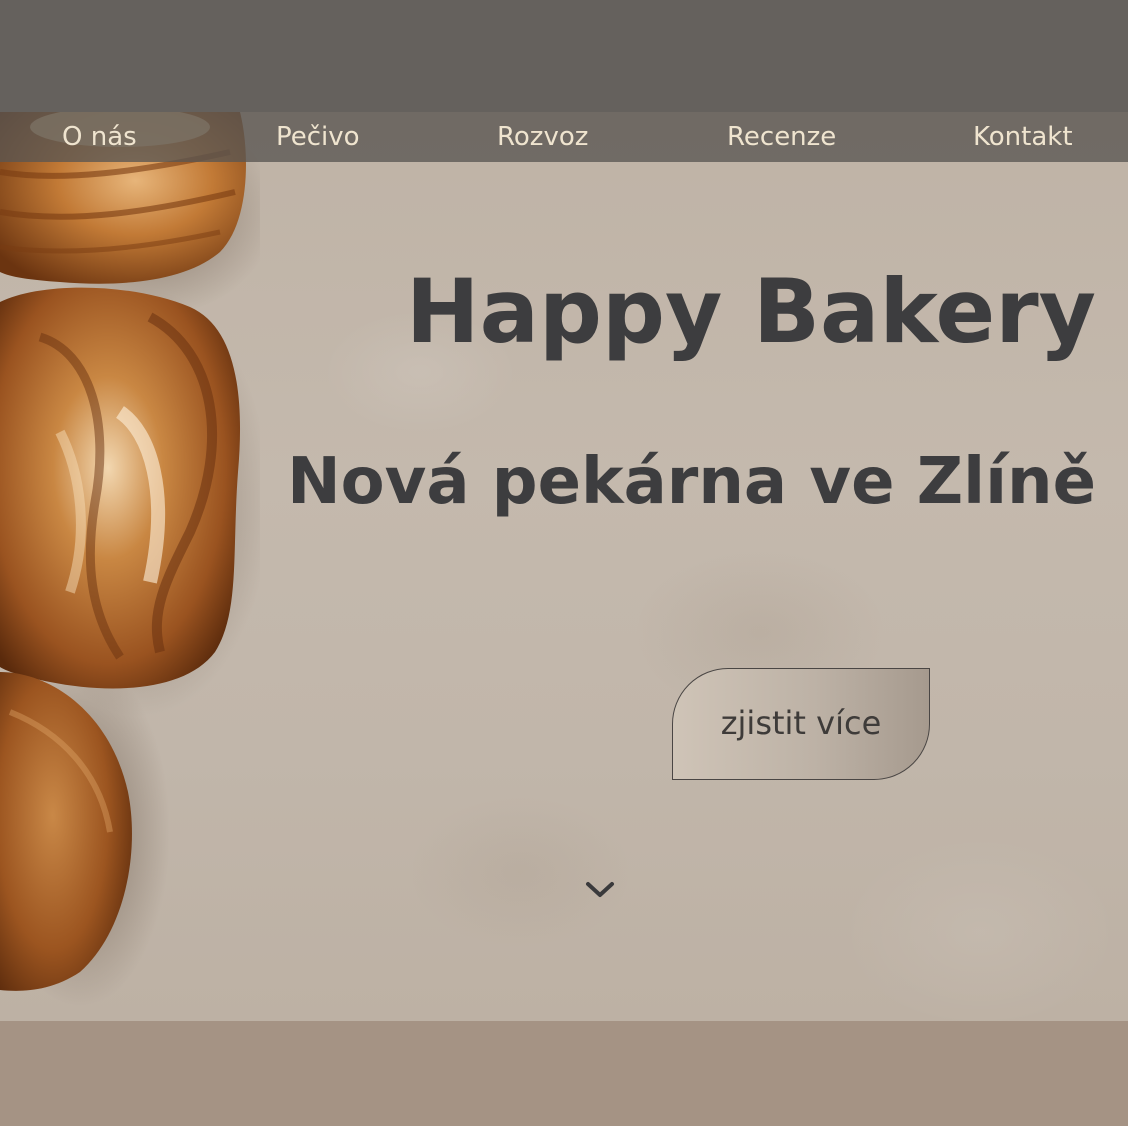 This screenshot has height=1126, width=1128. I want to click on nav-item-rozvoz: Rozvoz, so click(542, 137).